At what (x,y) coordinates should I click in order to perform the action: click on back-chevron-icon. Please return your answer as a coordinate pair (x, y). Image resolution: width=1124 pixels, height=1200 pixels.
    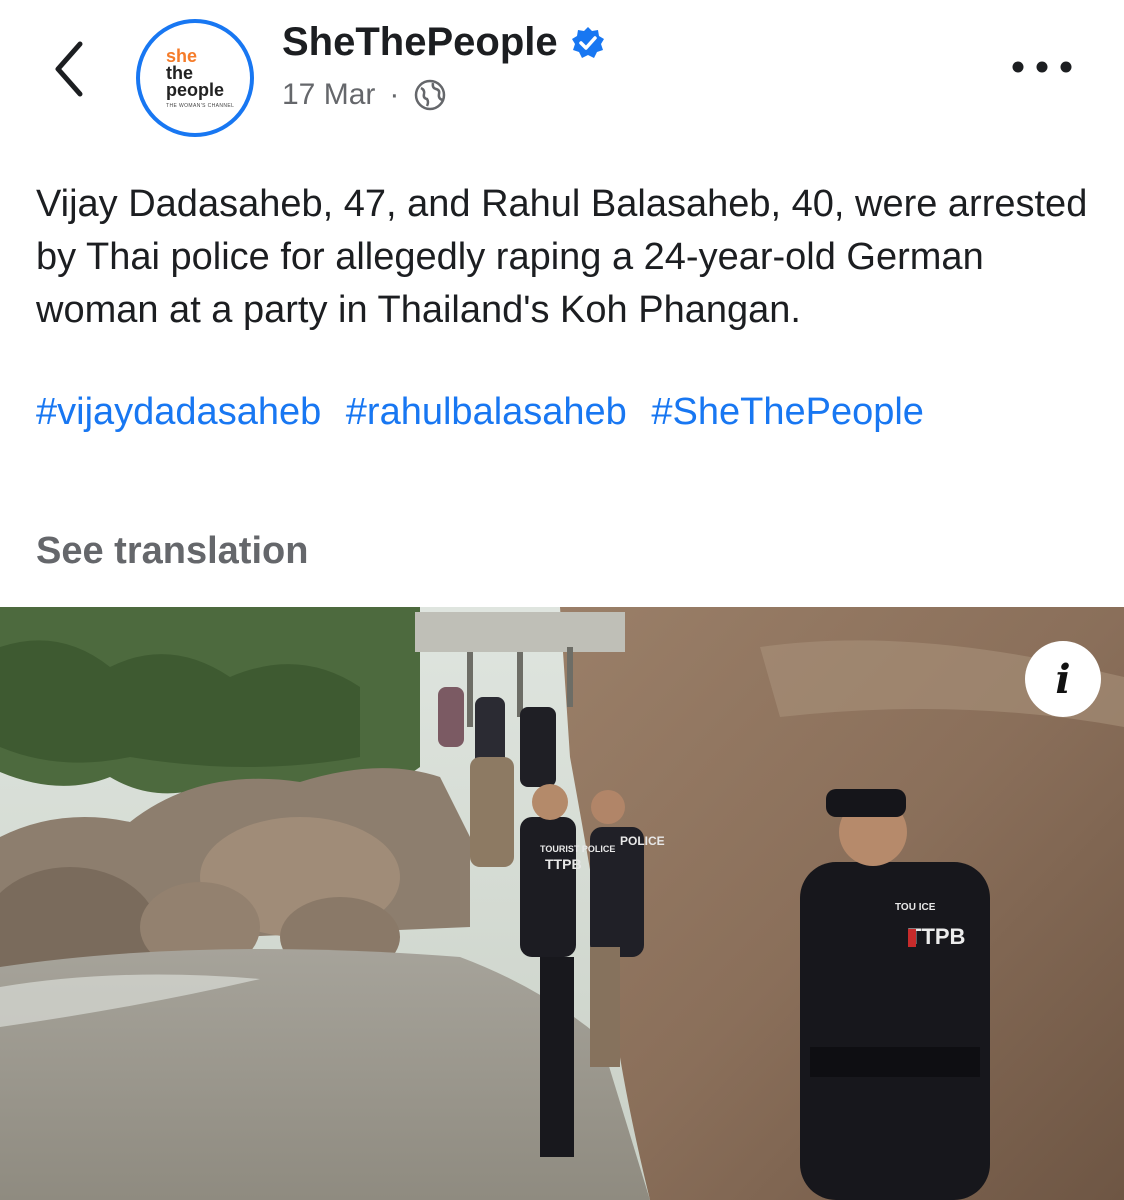
    Looking at the image, I should click on (71, 69).